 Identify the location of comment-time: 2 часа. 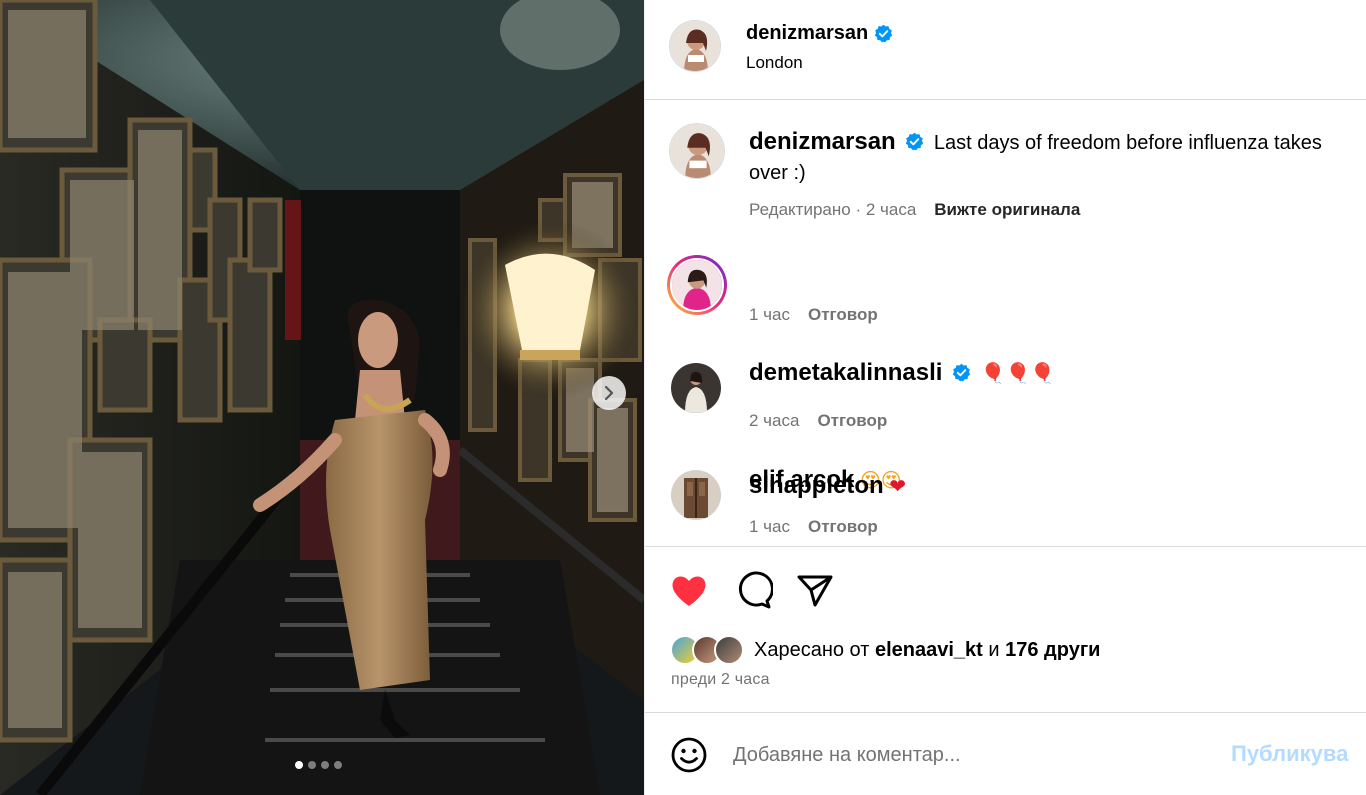
(774, 421).